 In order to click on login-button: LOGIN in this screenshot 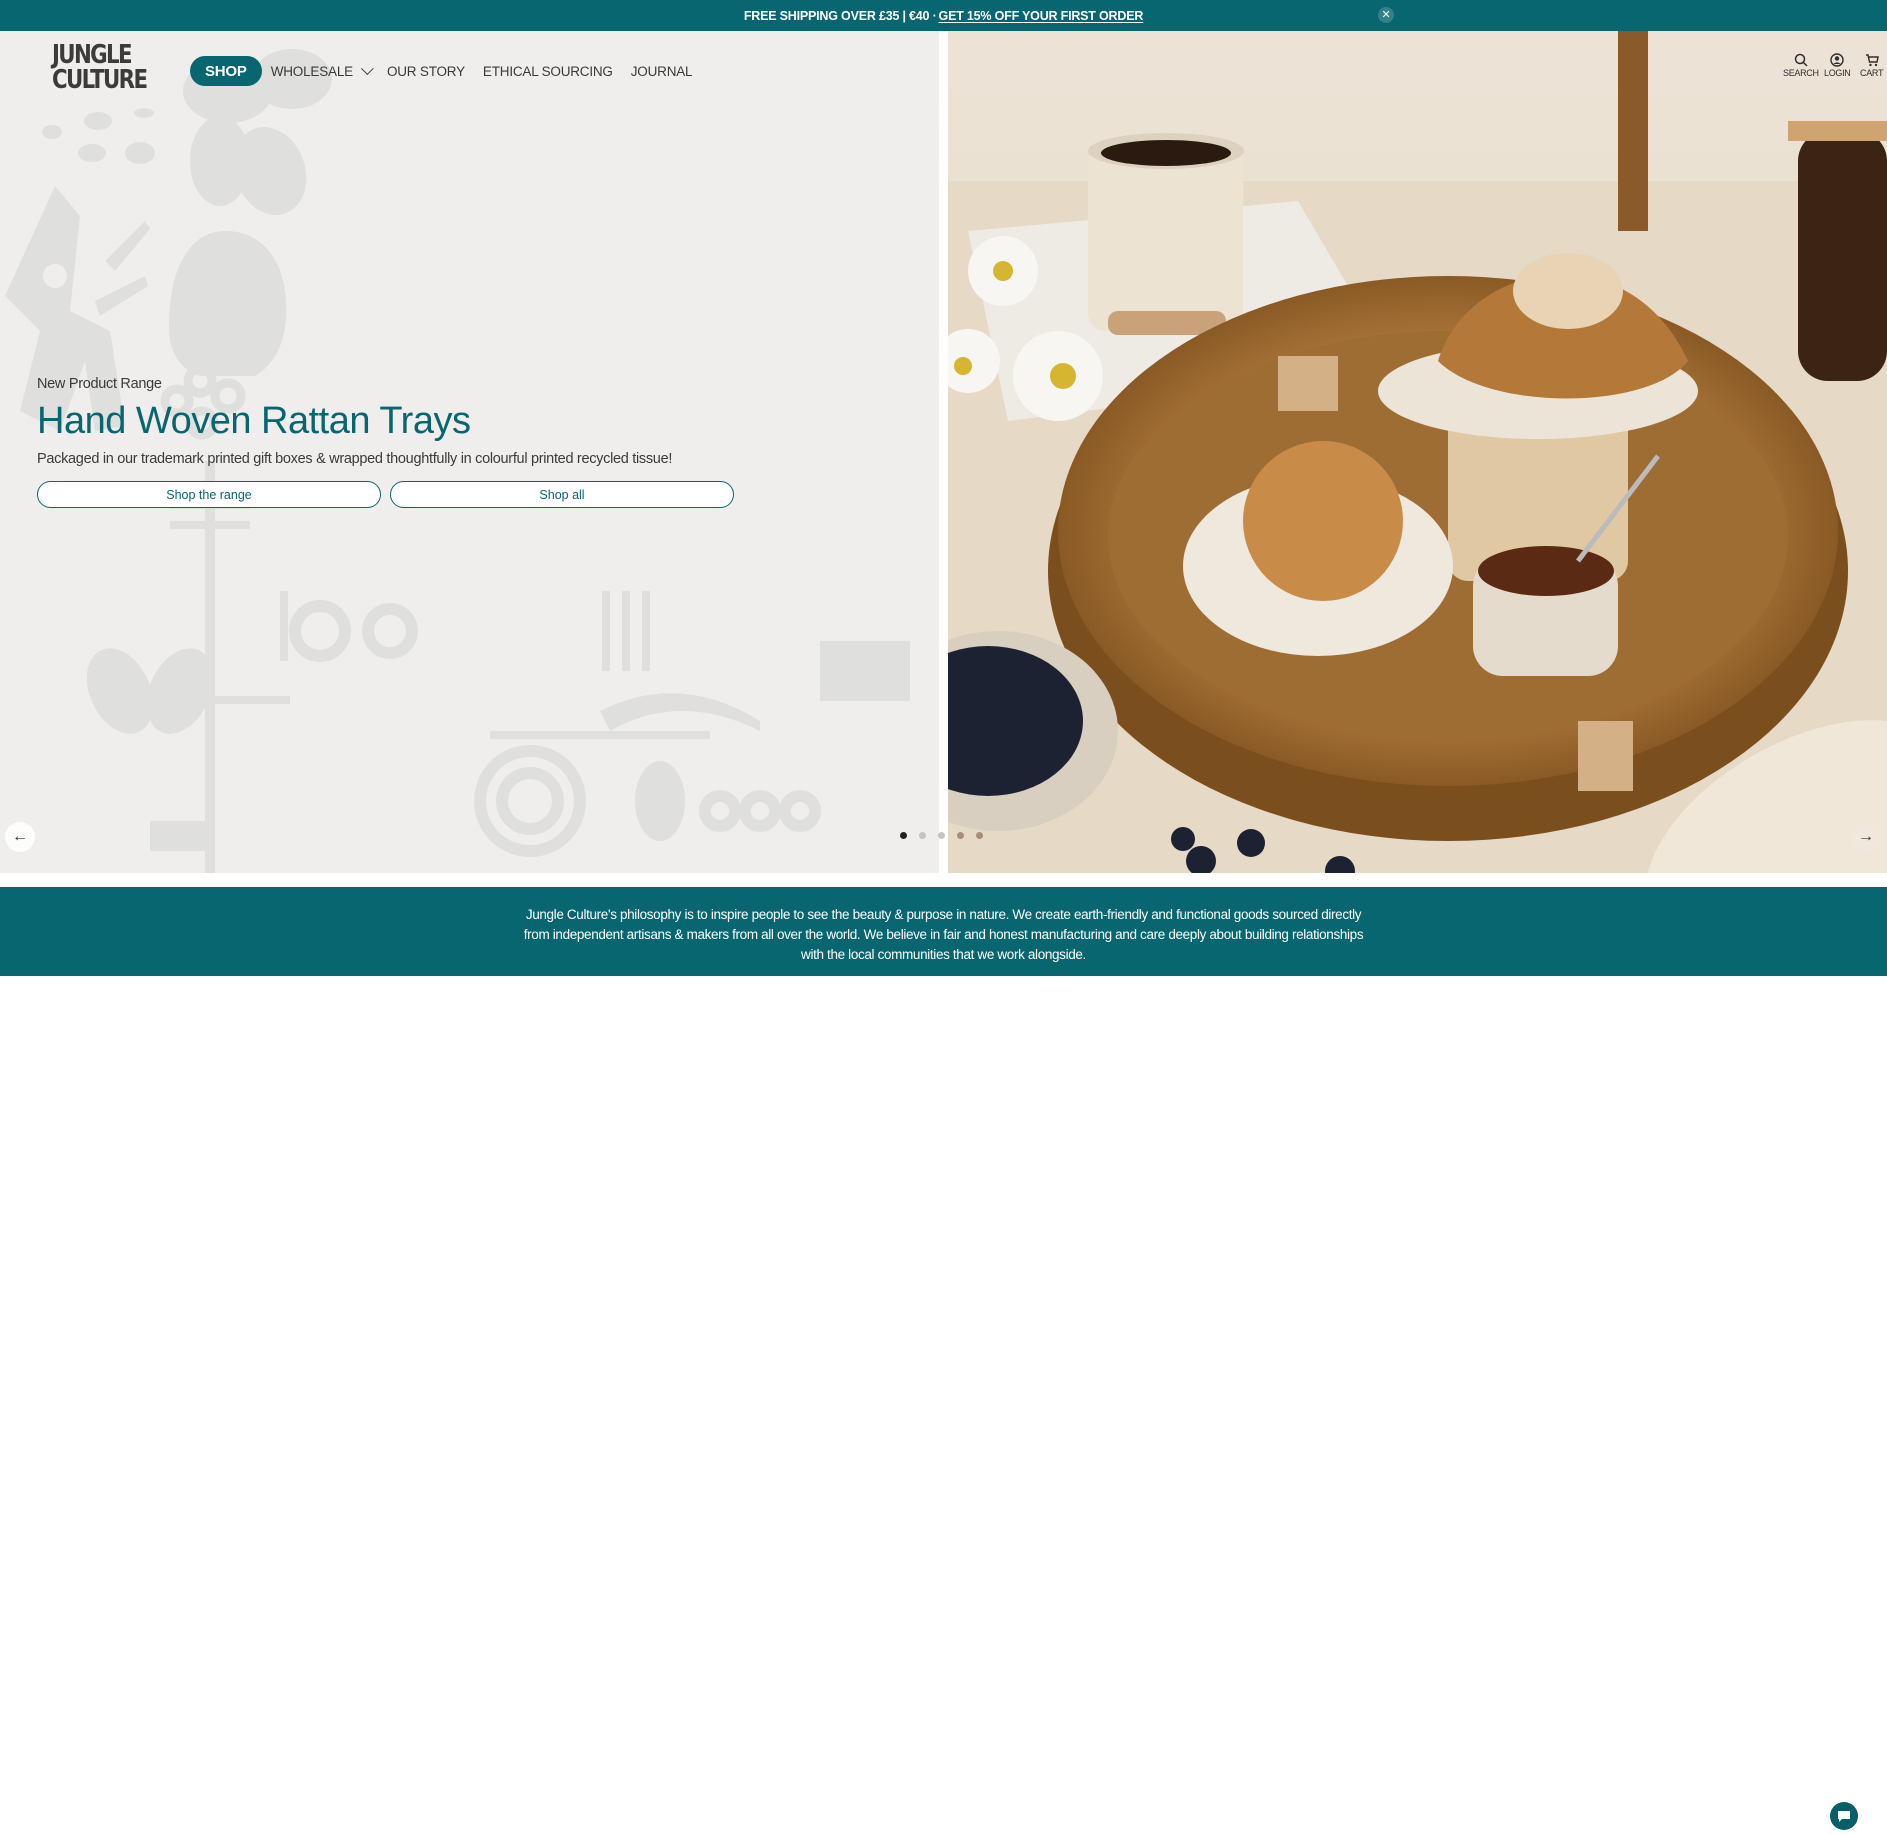, I will do `click(1837, 65)`.